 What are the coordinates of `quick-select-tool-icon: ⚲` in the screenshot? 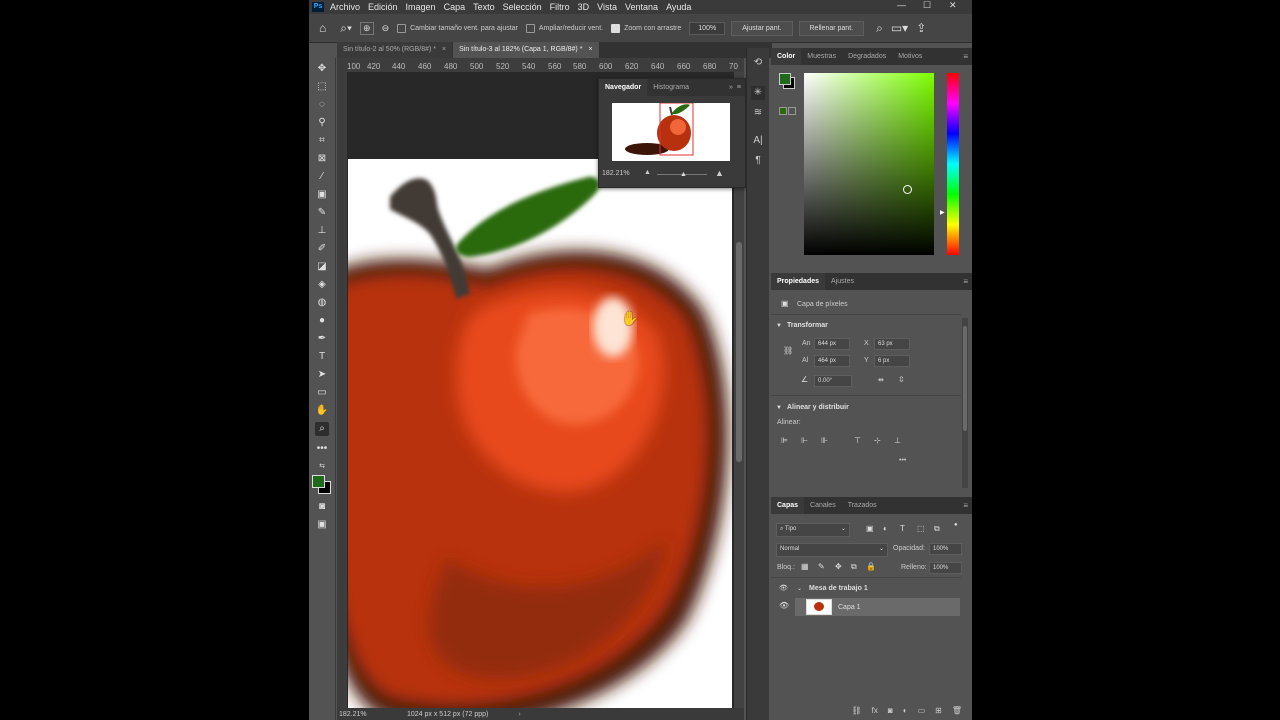 It's located at (322, 123).